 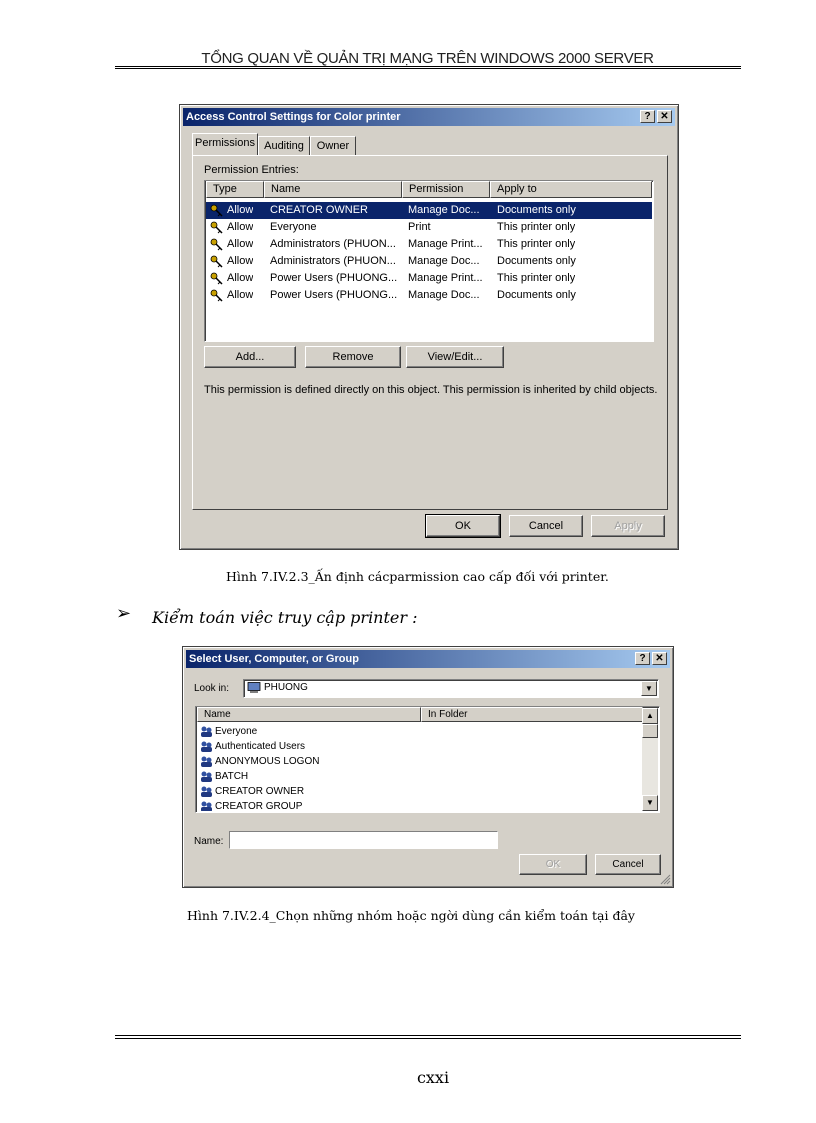 I want to click on tab-permissions: Permissions, so click(x=225, y=144).